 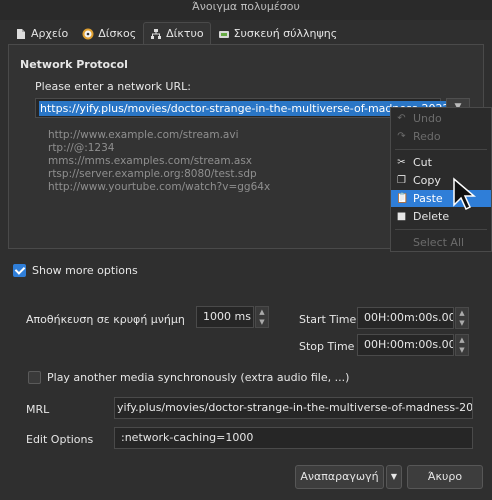 What do you see at coordinates (401, 180) in the screenshot?
I see `copy-icon: ❐` at bounding box center [401, 180].